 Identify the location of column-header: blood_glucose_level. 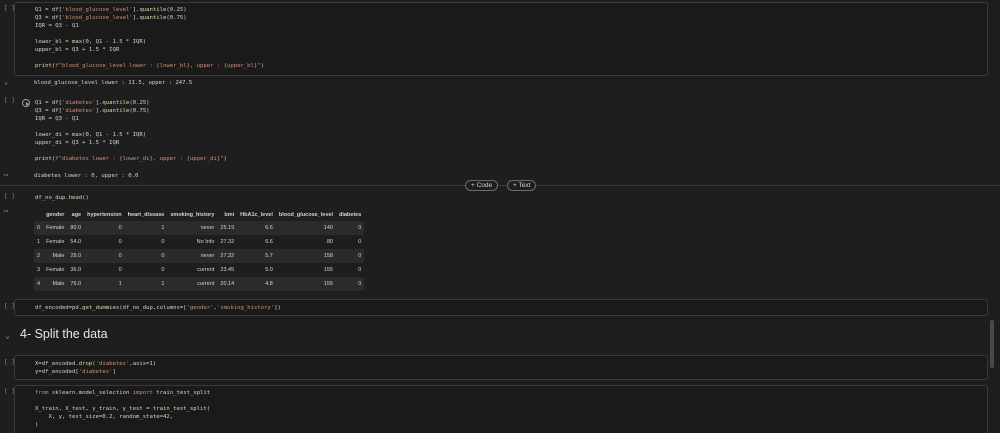
(305, 214).